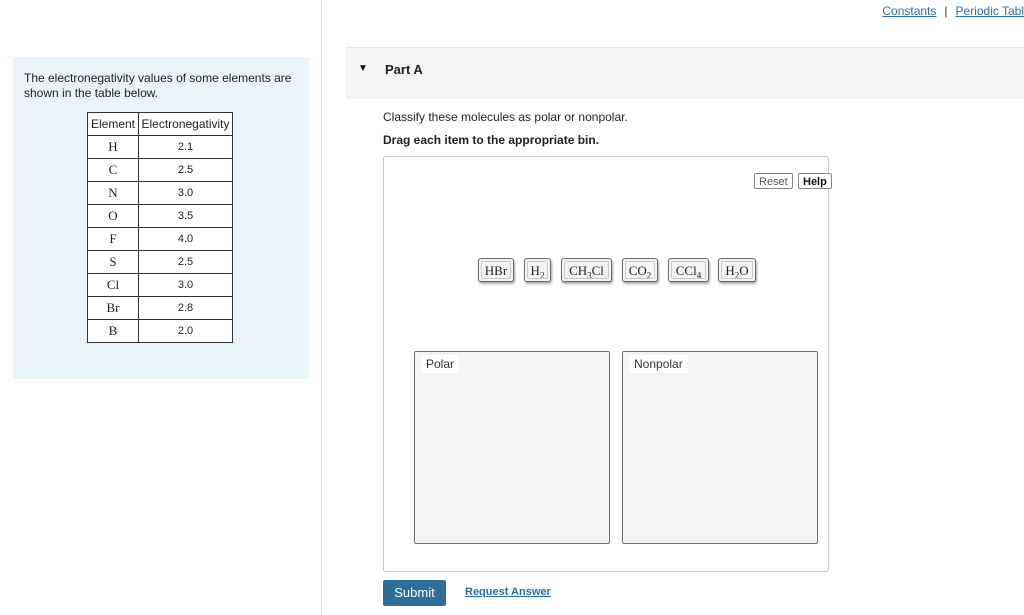  Describe the element at coordinates (113, 147) in the screenshot. I see `element-cell: H` at that location.